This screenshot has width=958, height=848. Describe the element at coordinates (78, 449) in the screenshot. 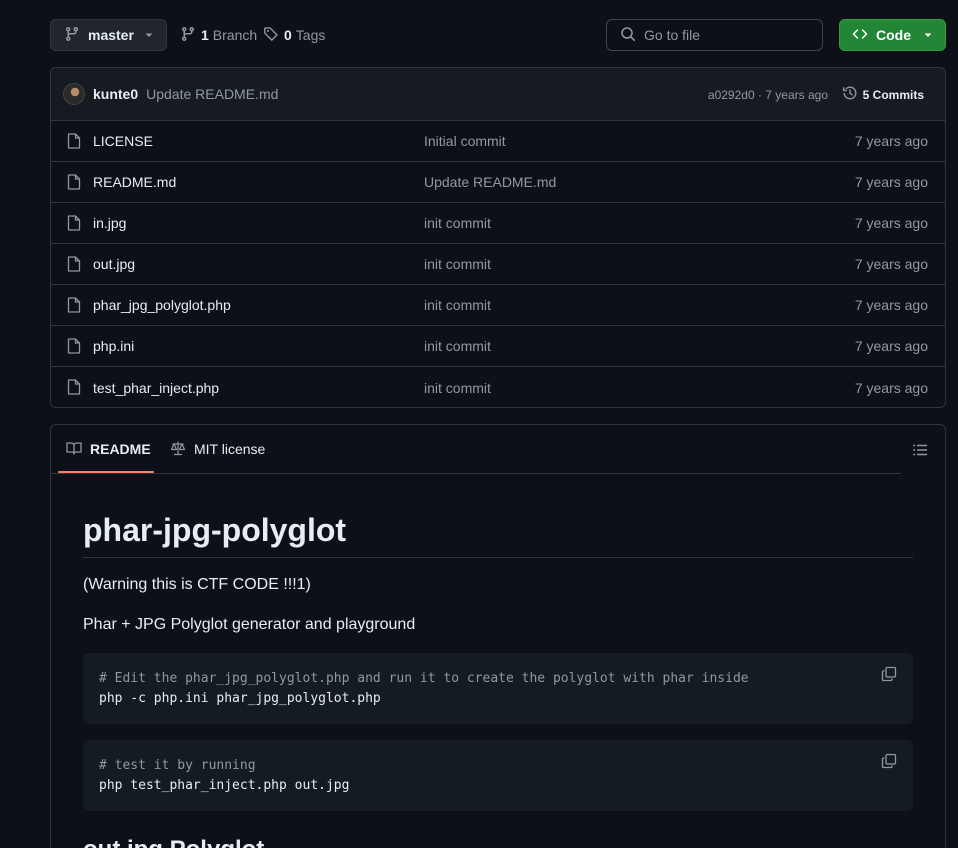

I see `book-icon` at that location.